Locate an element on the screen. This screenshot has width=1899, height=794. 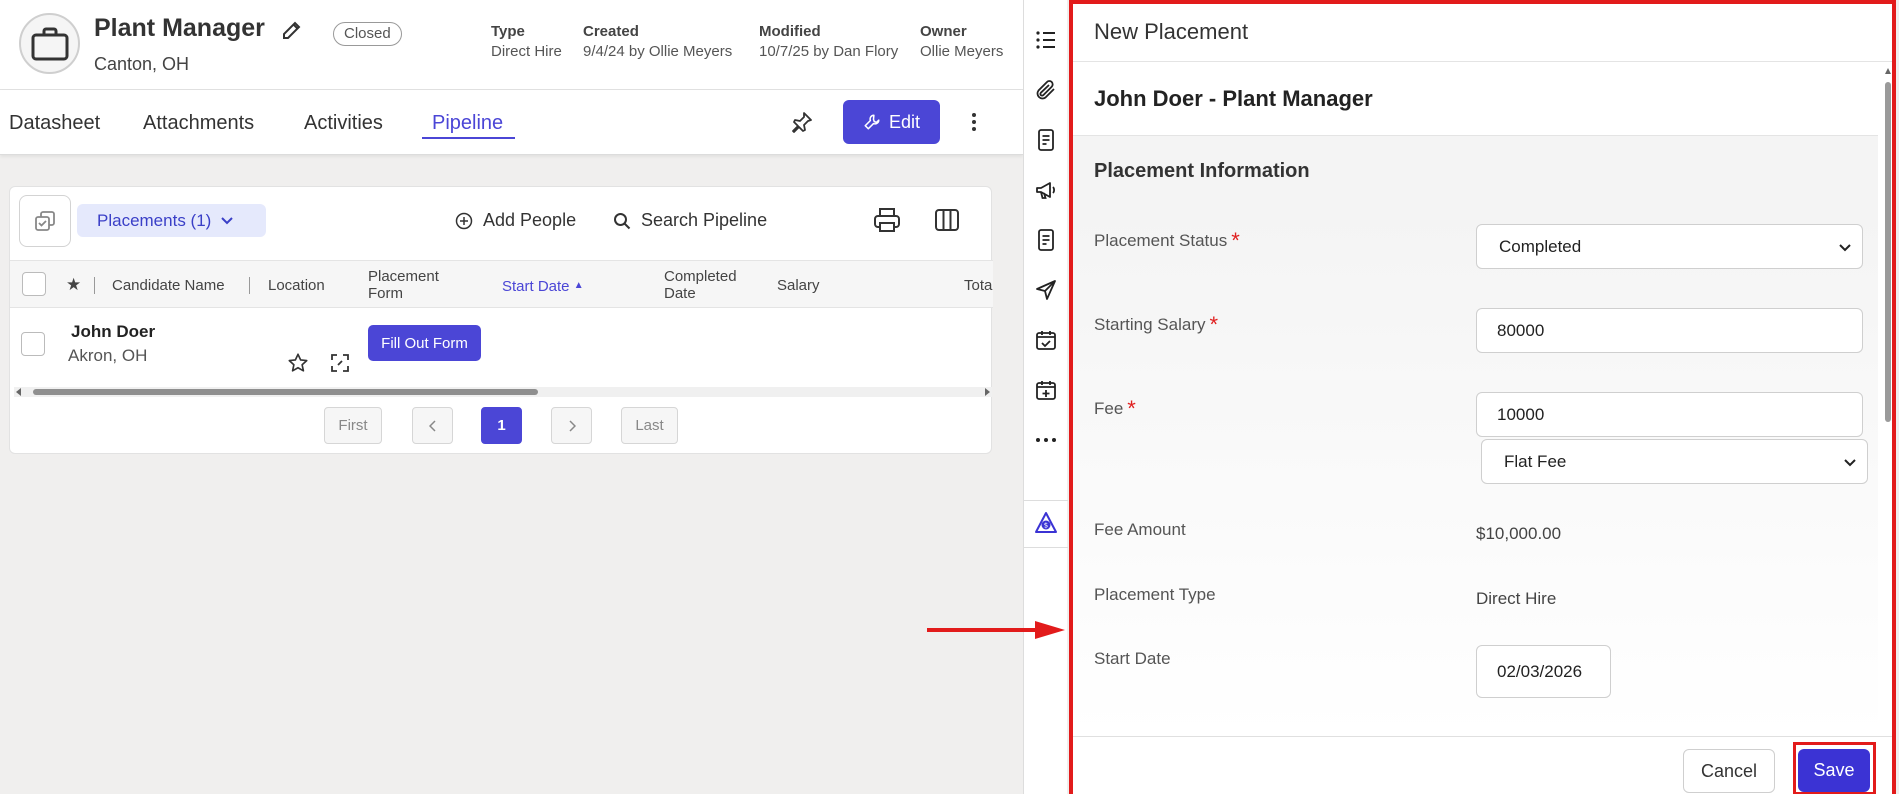
columns-icon is located at coordinates (947, 220).